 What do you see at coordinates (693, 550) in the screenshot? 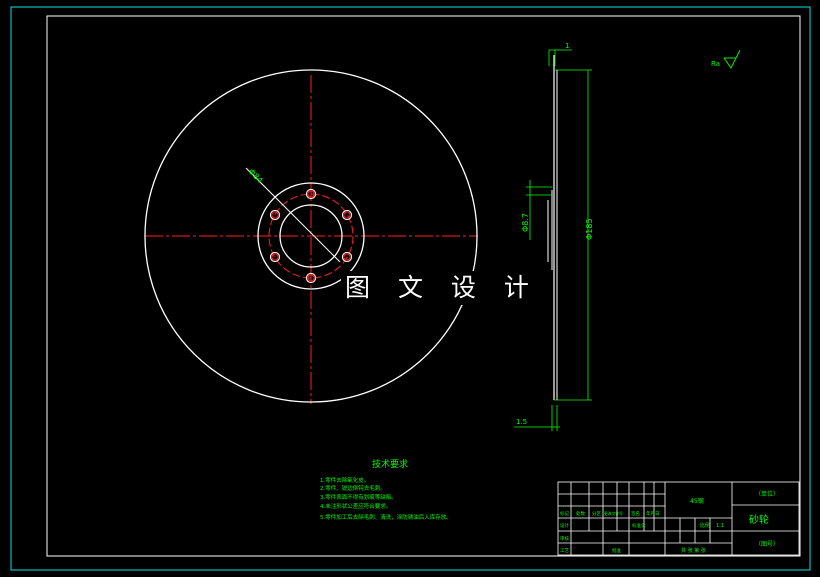
I see `sheet-label: 共 张 第 张` at bounding box center [693, 550].